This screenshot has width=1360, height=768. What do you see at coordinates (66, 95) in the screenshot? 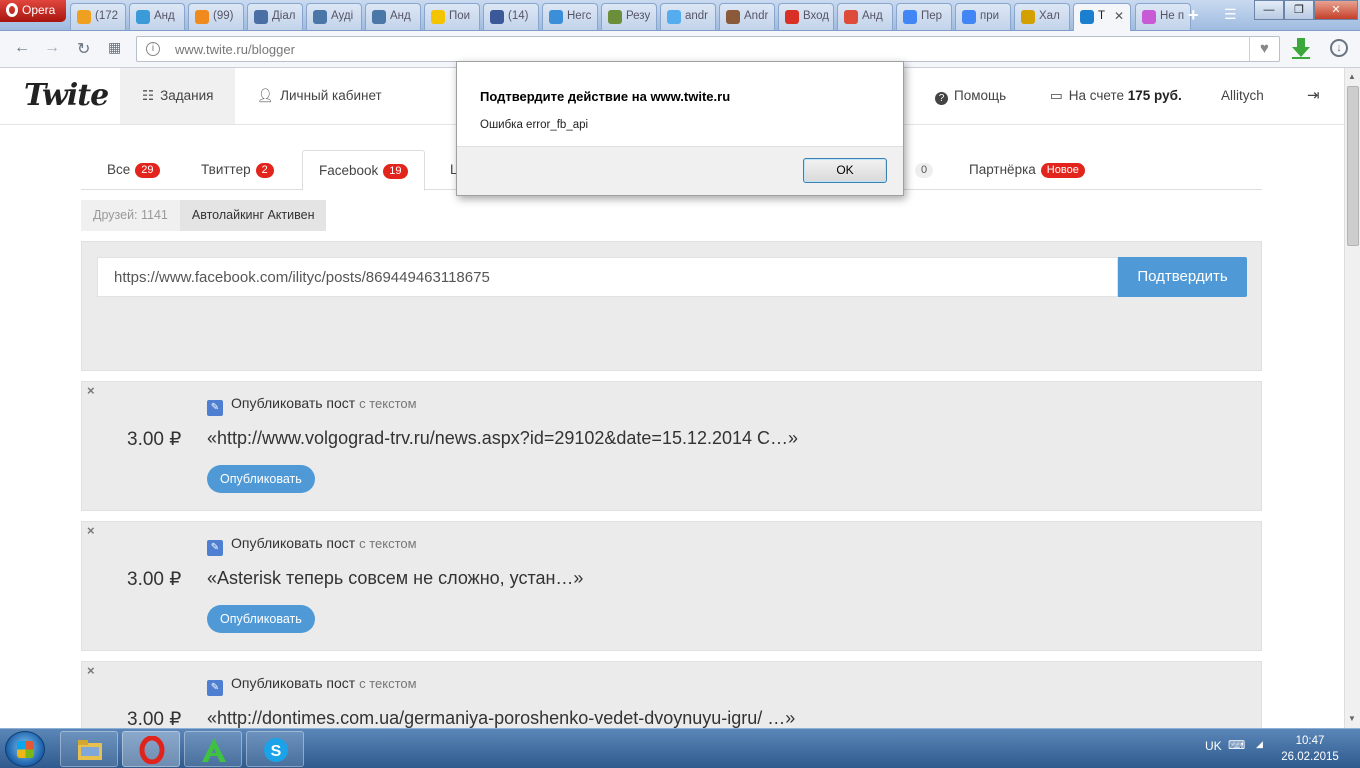
I see `twite-logo: Twite` at bounding box center [66, 95].